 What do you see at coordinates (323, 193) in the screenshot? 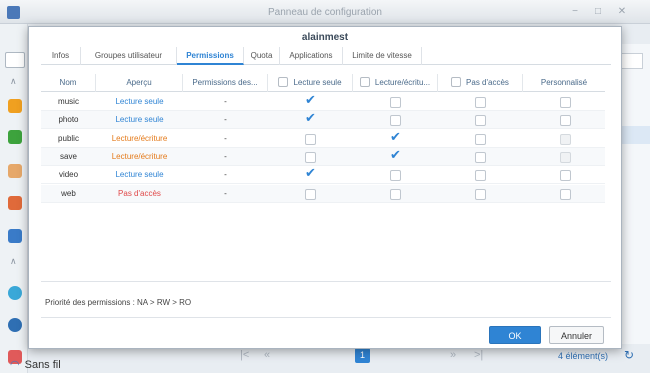
I see `table-row: web Pas d'accès -` at bounding box center [323, 193].